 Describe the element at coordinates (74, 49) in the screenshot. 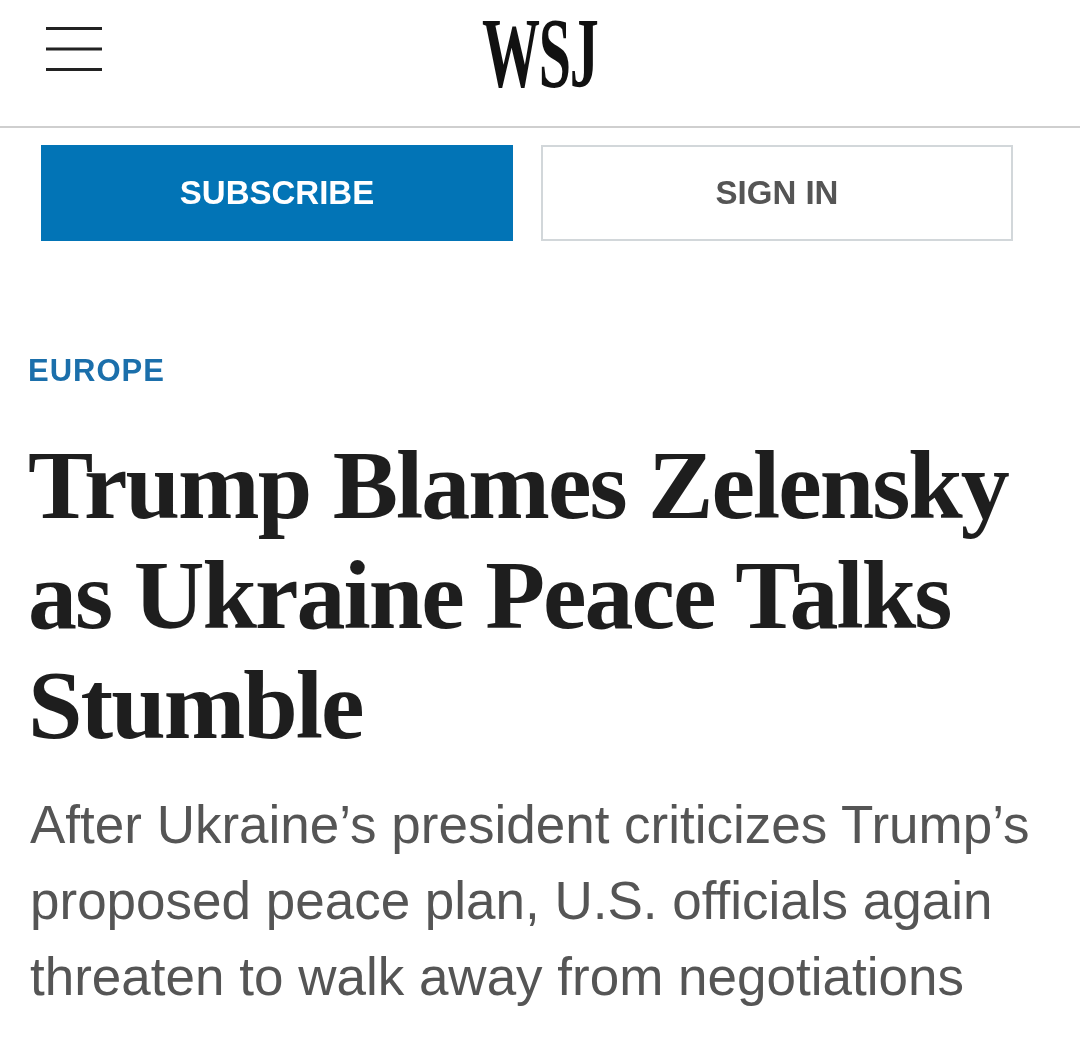

I see `menu-icon` at that location.